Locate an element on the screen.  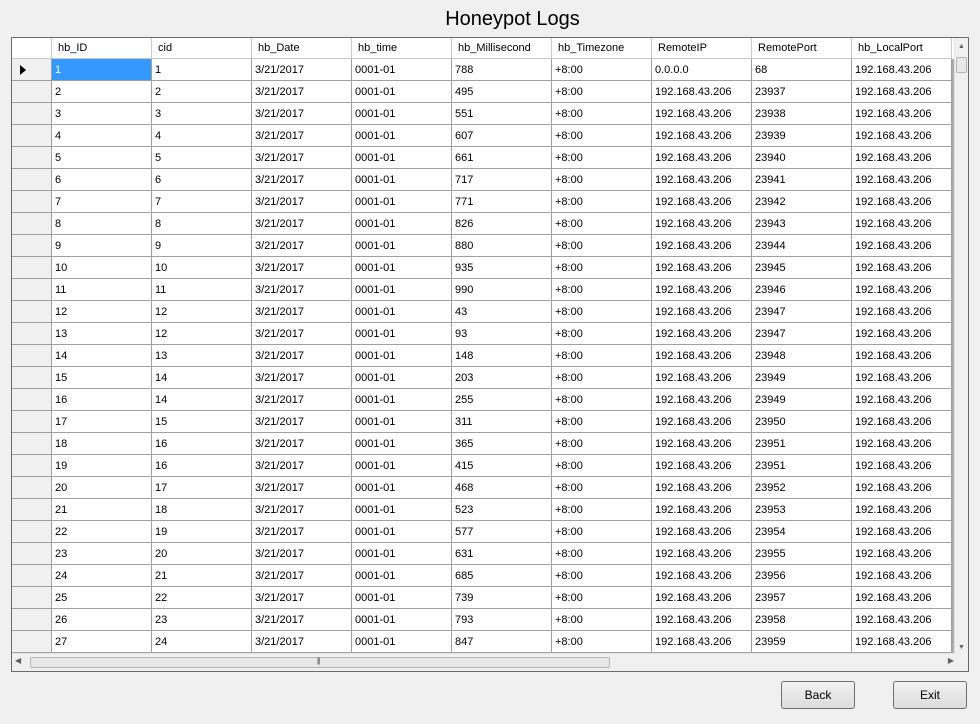
table-cell-hb-millisecond: 990 is located at coordinates (502, 290).